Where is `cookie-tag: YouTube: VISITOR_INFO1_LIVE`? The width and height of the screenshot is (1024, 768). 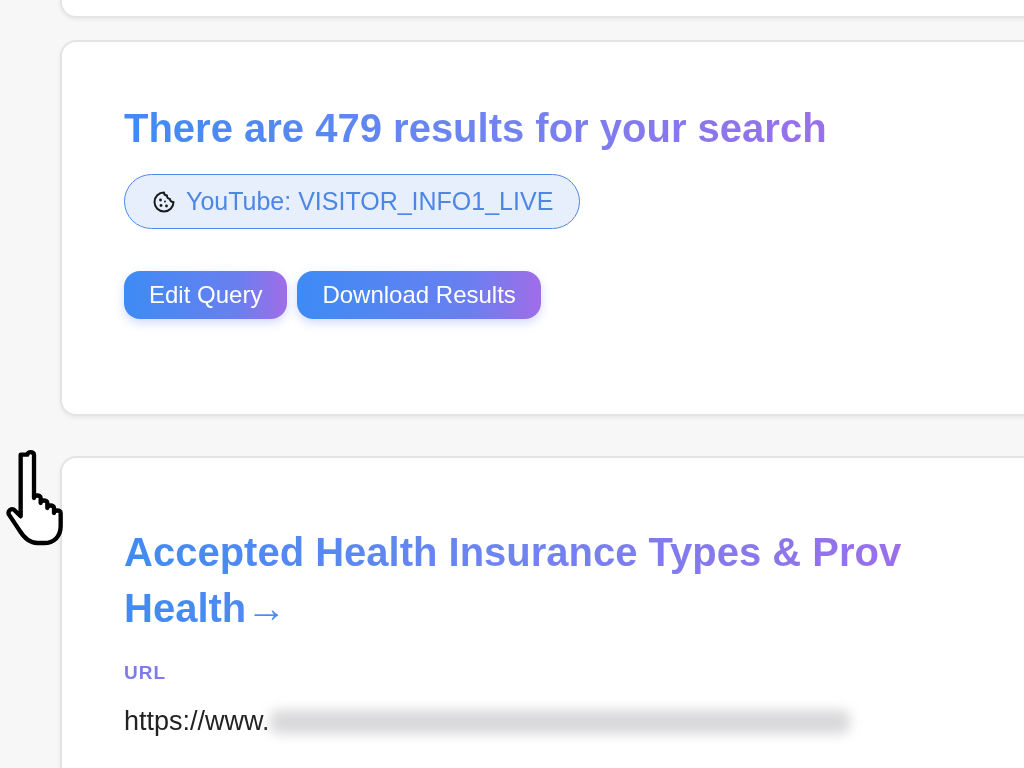 cookie-tag: YouTube: VISITOR_INFO1_LIVE is located at coordinates (352, 201).